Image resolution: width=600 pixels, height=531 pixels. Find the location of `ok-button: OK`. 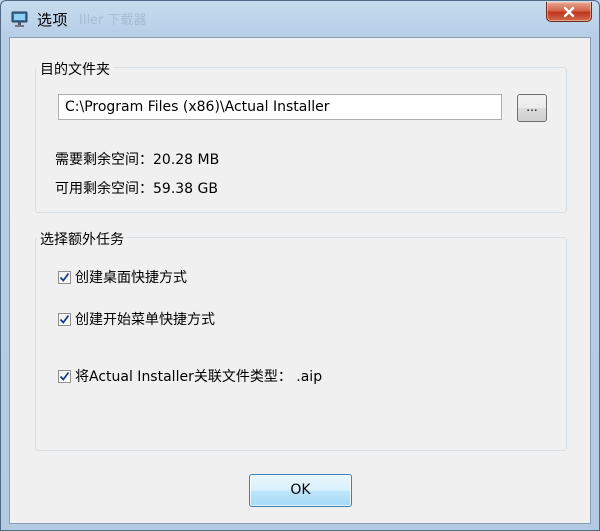

ok-button: OK is located at coordinates (300, 490).